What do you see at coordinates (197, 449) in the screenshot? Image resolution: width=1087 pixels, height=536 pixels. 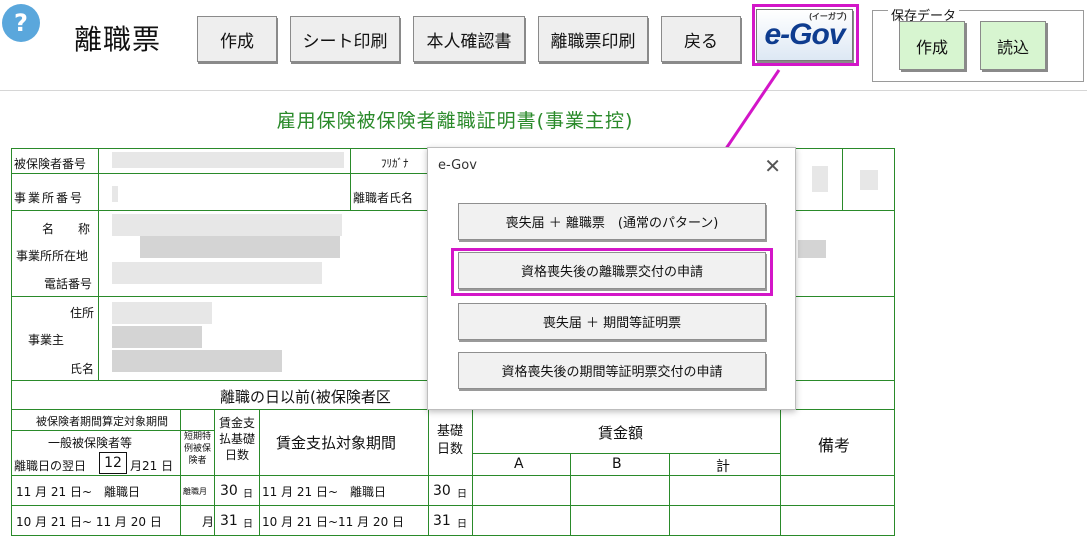 I see `short-term-label: 短期特例被保険者` at bounding box center [197, 449].